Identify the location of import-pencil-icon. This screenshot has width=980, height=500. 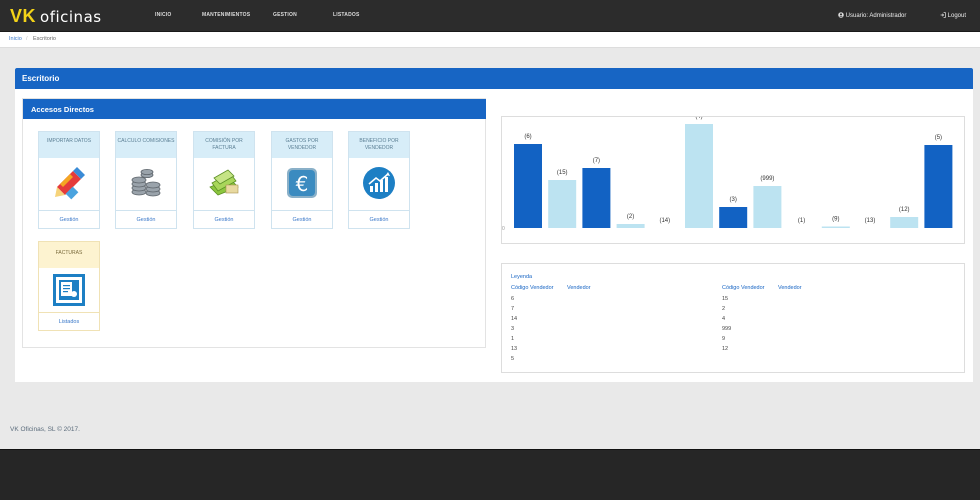
(70, 183).